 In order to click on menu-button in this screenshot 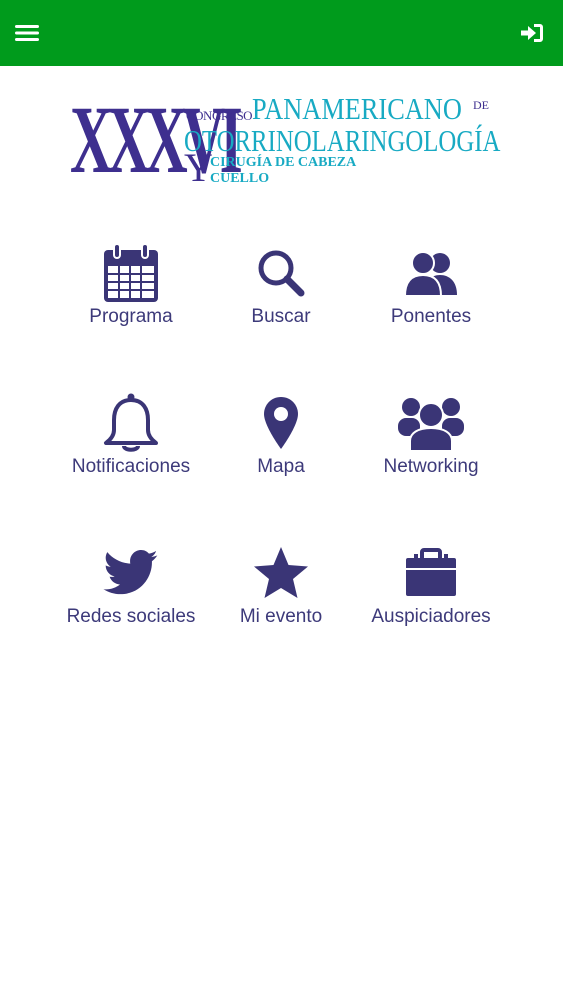, I will do `click(27, 33)`.